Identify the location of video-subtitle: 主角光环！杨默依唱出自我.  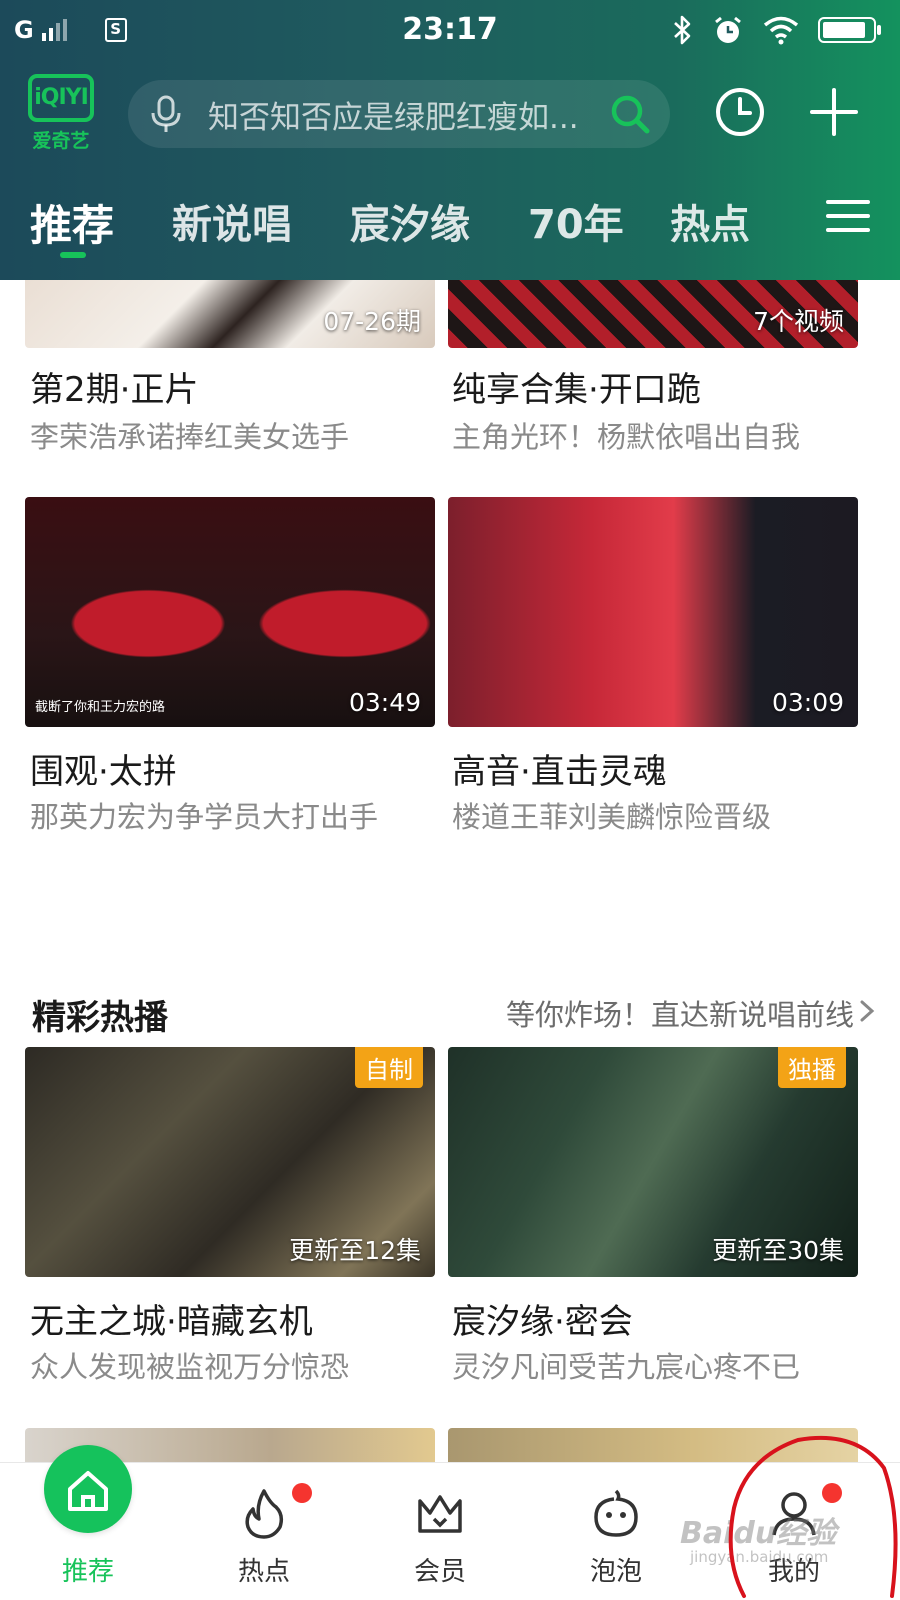
(626, 437).